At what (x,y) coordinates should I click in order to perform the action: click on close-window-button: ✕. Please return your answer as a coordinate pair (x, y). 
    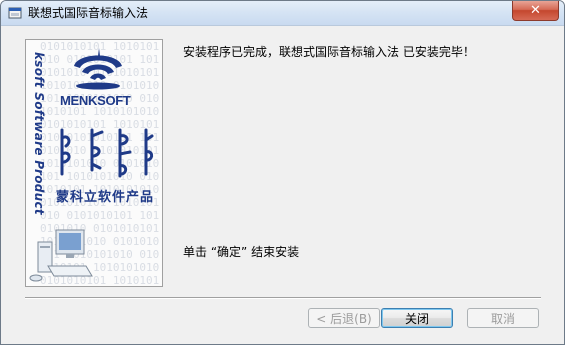
    Looking at the image, I should click on (535, 11).